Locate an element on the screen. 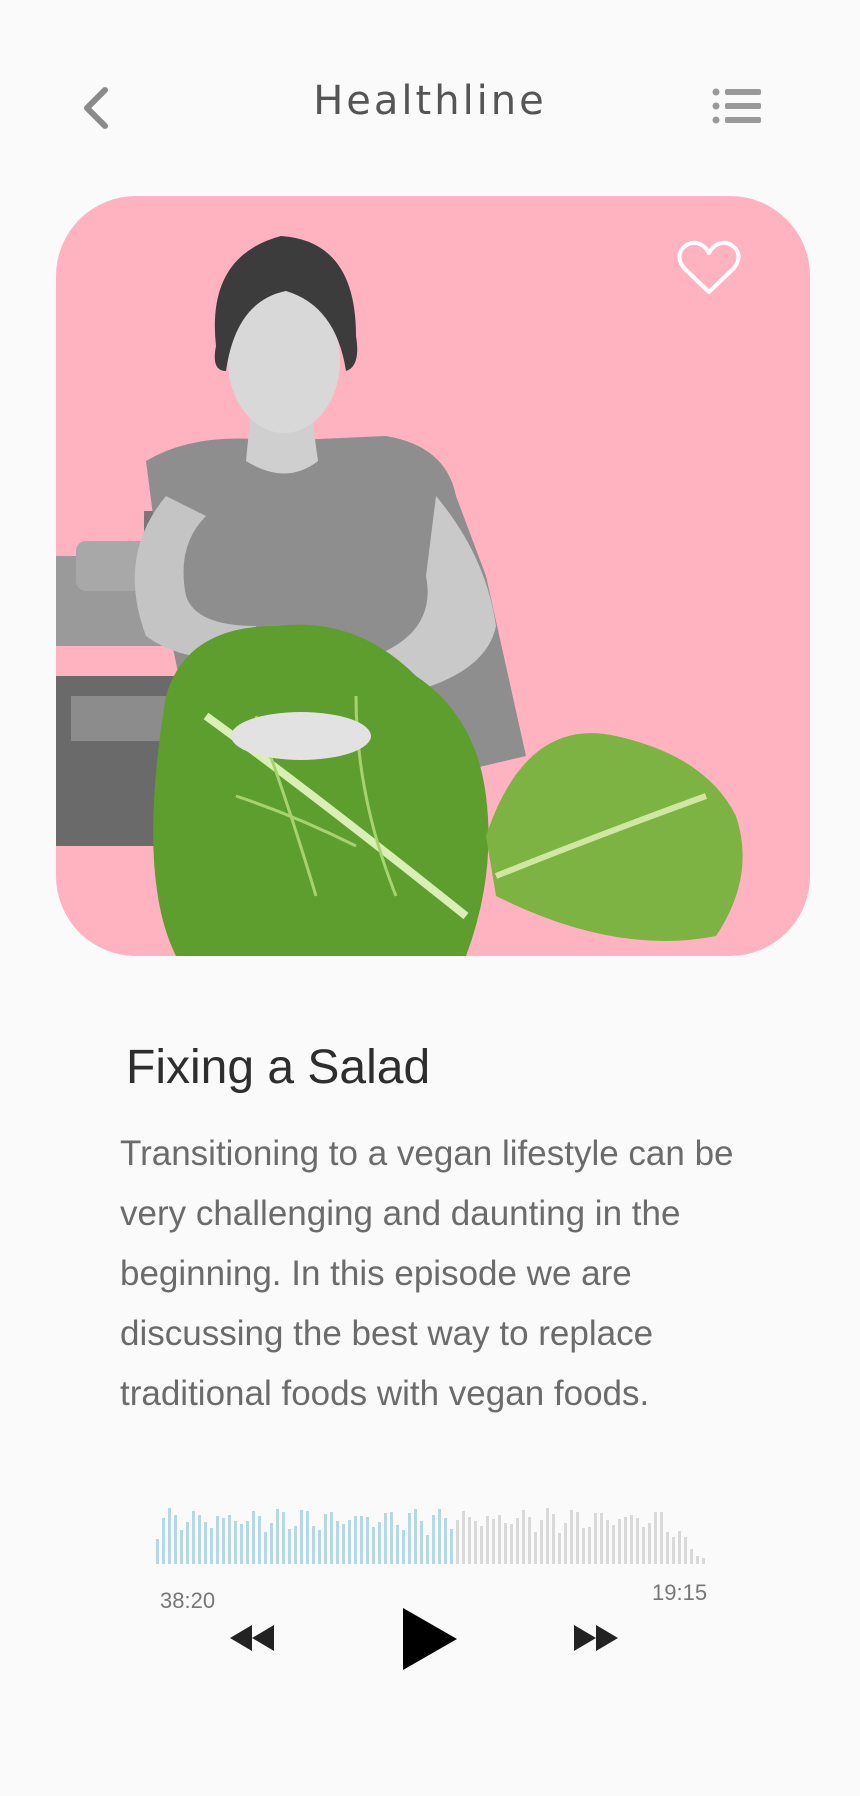 This screenshot has width=860, height=1796. list-menu-icon is located at coordinates (736, 106).